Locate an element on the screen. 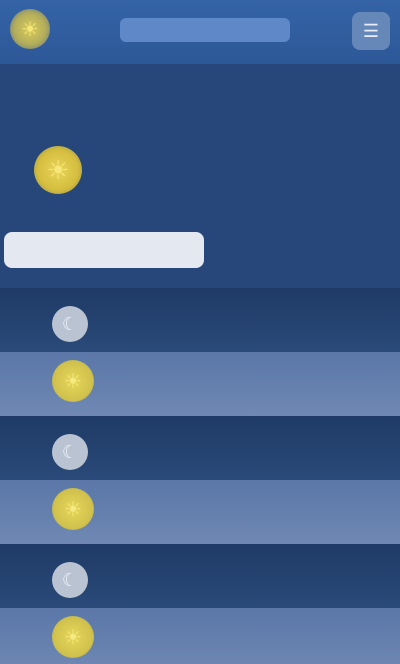  tab-inactive is located at coordinates (300, 250).